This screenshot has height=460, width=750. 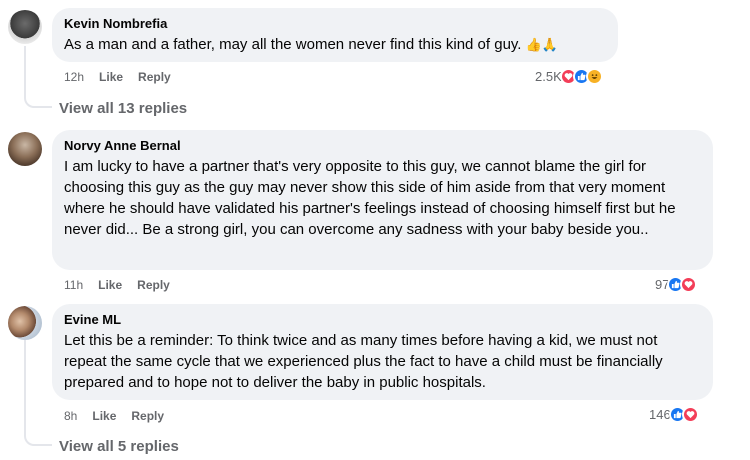 What do you see at coordinates (382, 320) in the screenshot?
I see `comment-author: Evine ML` at bounding box center [382, 320].